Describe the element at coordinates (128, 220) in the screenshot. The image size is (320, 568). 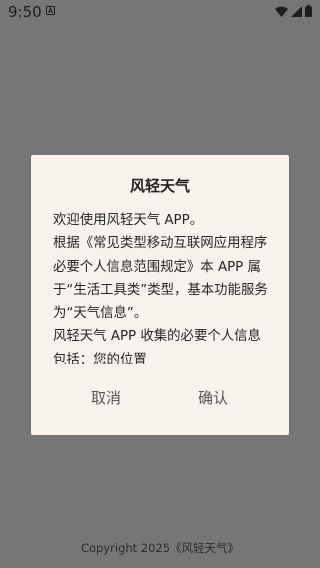
I see `dialog-paragraph-welcome: 欢迎使用风轻天气 APP。` at that location.